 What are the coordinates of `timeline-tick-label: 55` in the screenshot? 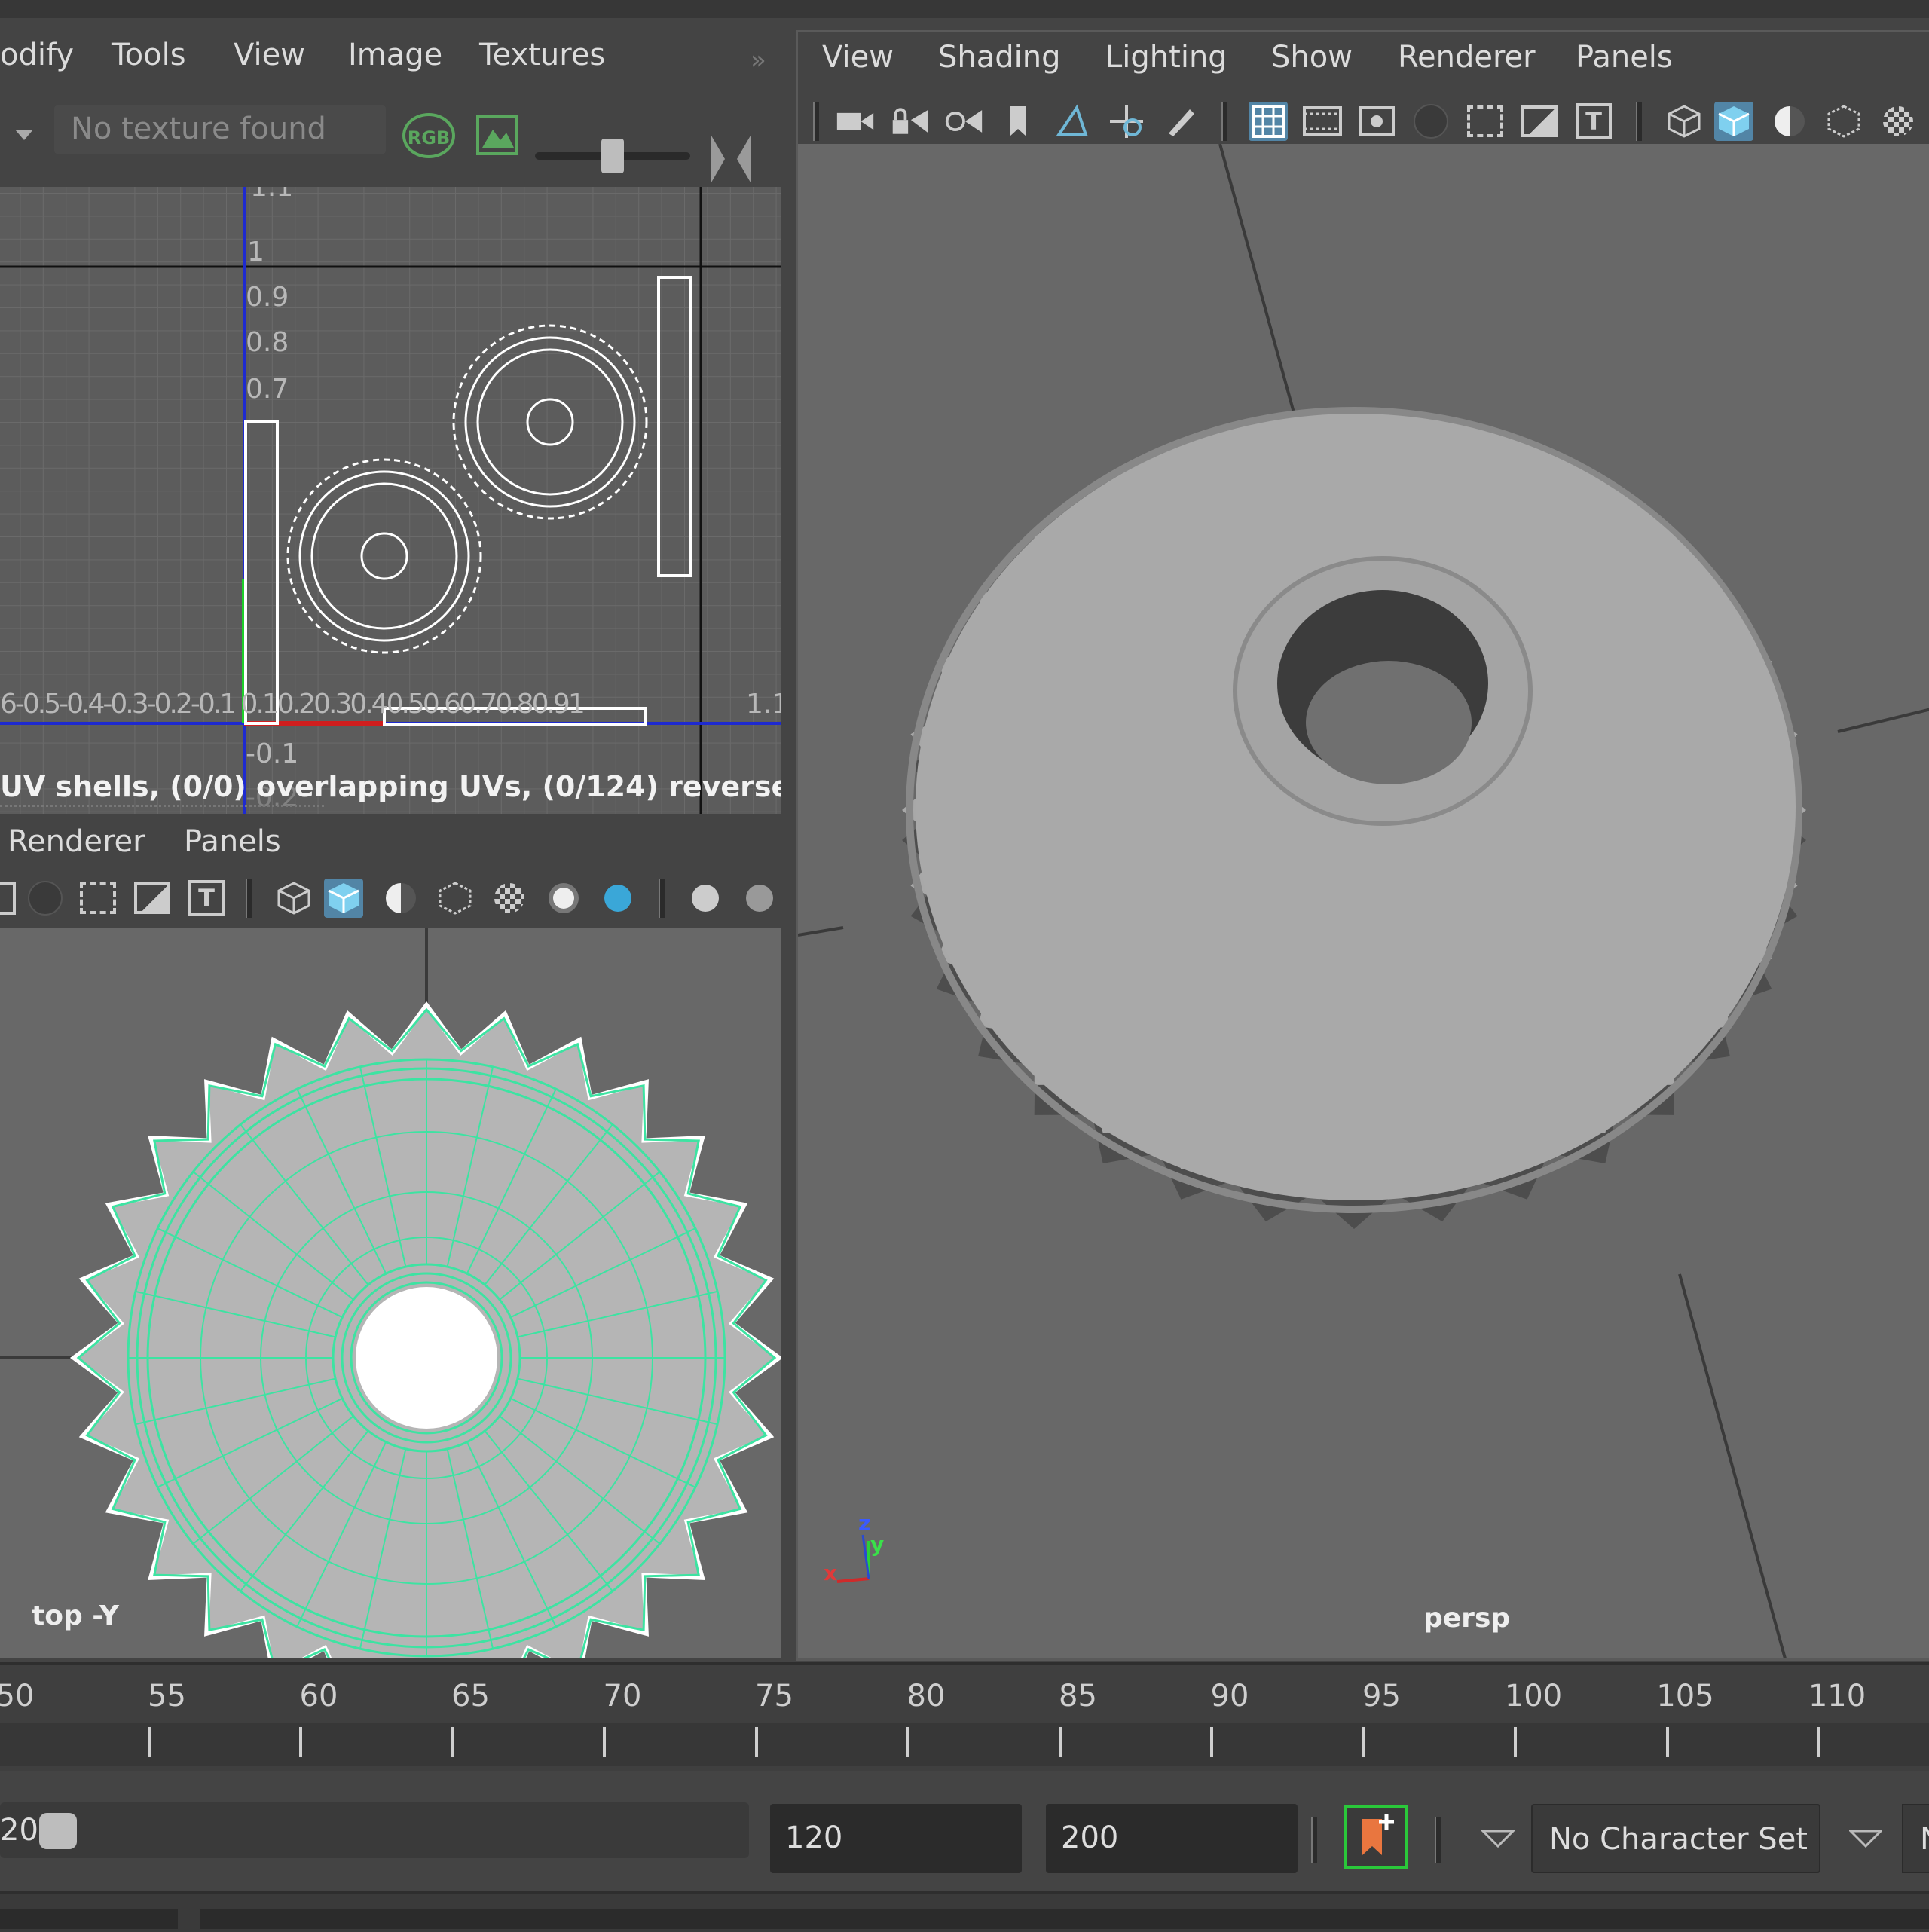 It's located at (167, 1696).